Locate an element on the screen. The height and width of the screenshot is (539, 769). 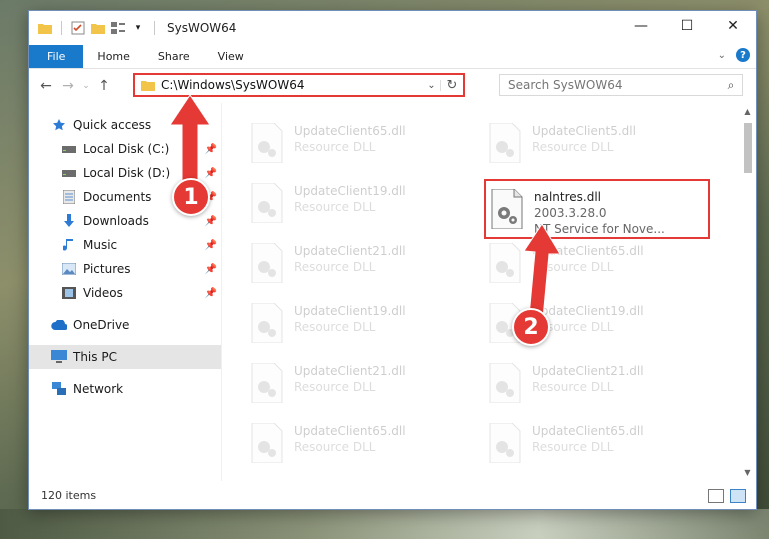
address-path: C:\Windows\SysWOW64 is located at coordinates (292, 85).